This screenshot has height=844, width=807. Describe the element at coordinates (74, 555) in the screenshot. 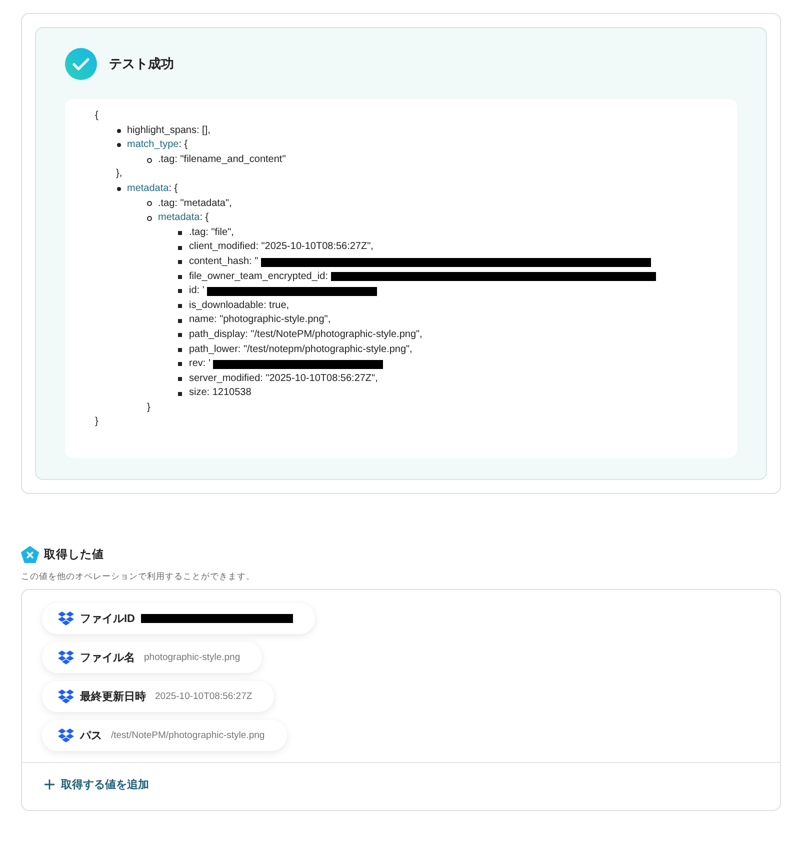

I see `section-title: 取得した値` at that location.